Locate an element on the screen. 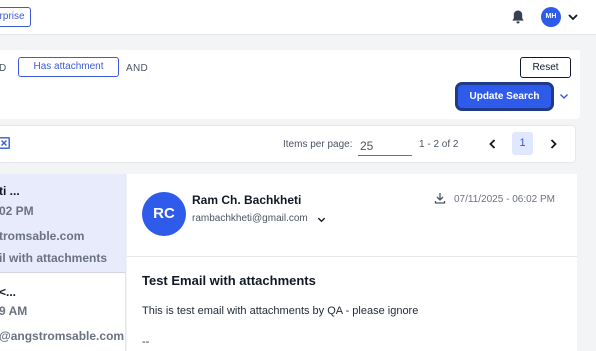  chevron-left-icon is located at coordinates (493, 144).